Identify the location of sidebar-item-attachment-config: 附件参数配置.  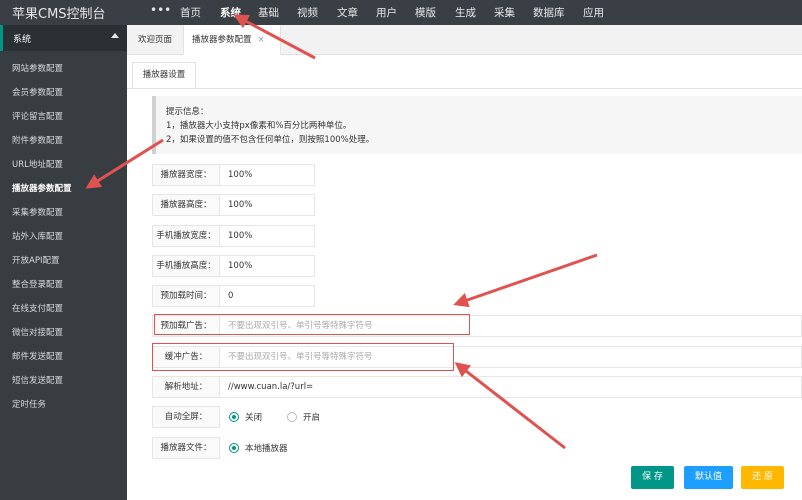
(63, 141).